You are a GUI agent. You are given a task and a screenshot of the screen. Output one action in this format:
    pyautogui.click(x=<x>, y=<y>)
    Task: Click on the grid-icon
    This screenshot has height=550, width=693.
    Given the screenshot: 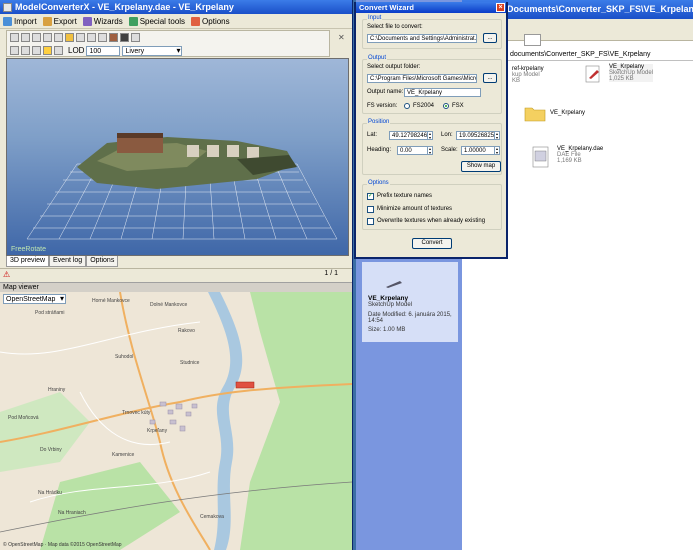 What is the action you would take?
    pyautogui.click(x=69, y=37)
    